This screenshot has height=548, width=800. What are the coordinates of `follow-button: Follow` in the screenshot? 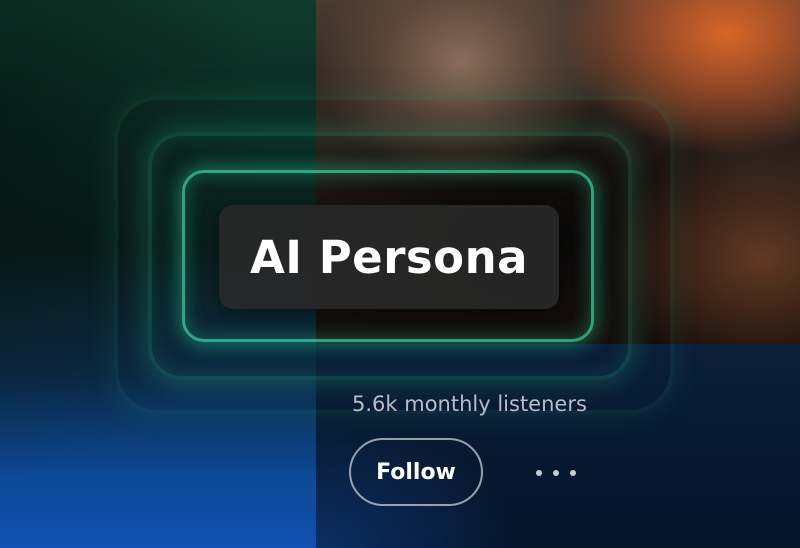 It's located at (416, 472).